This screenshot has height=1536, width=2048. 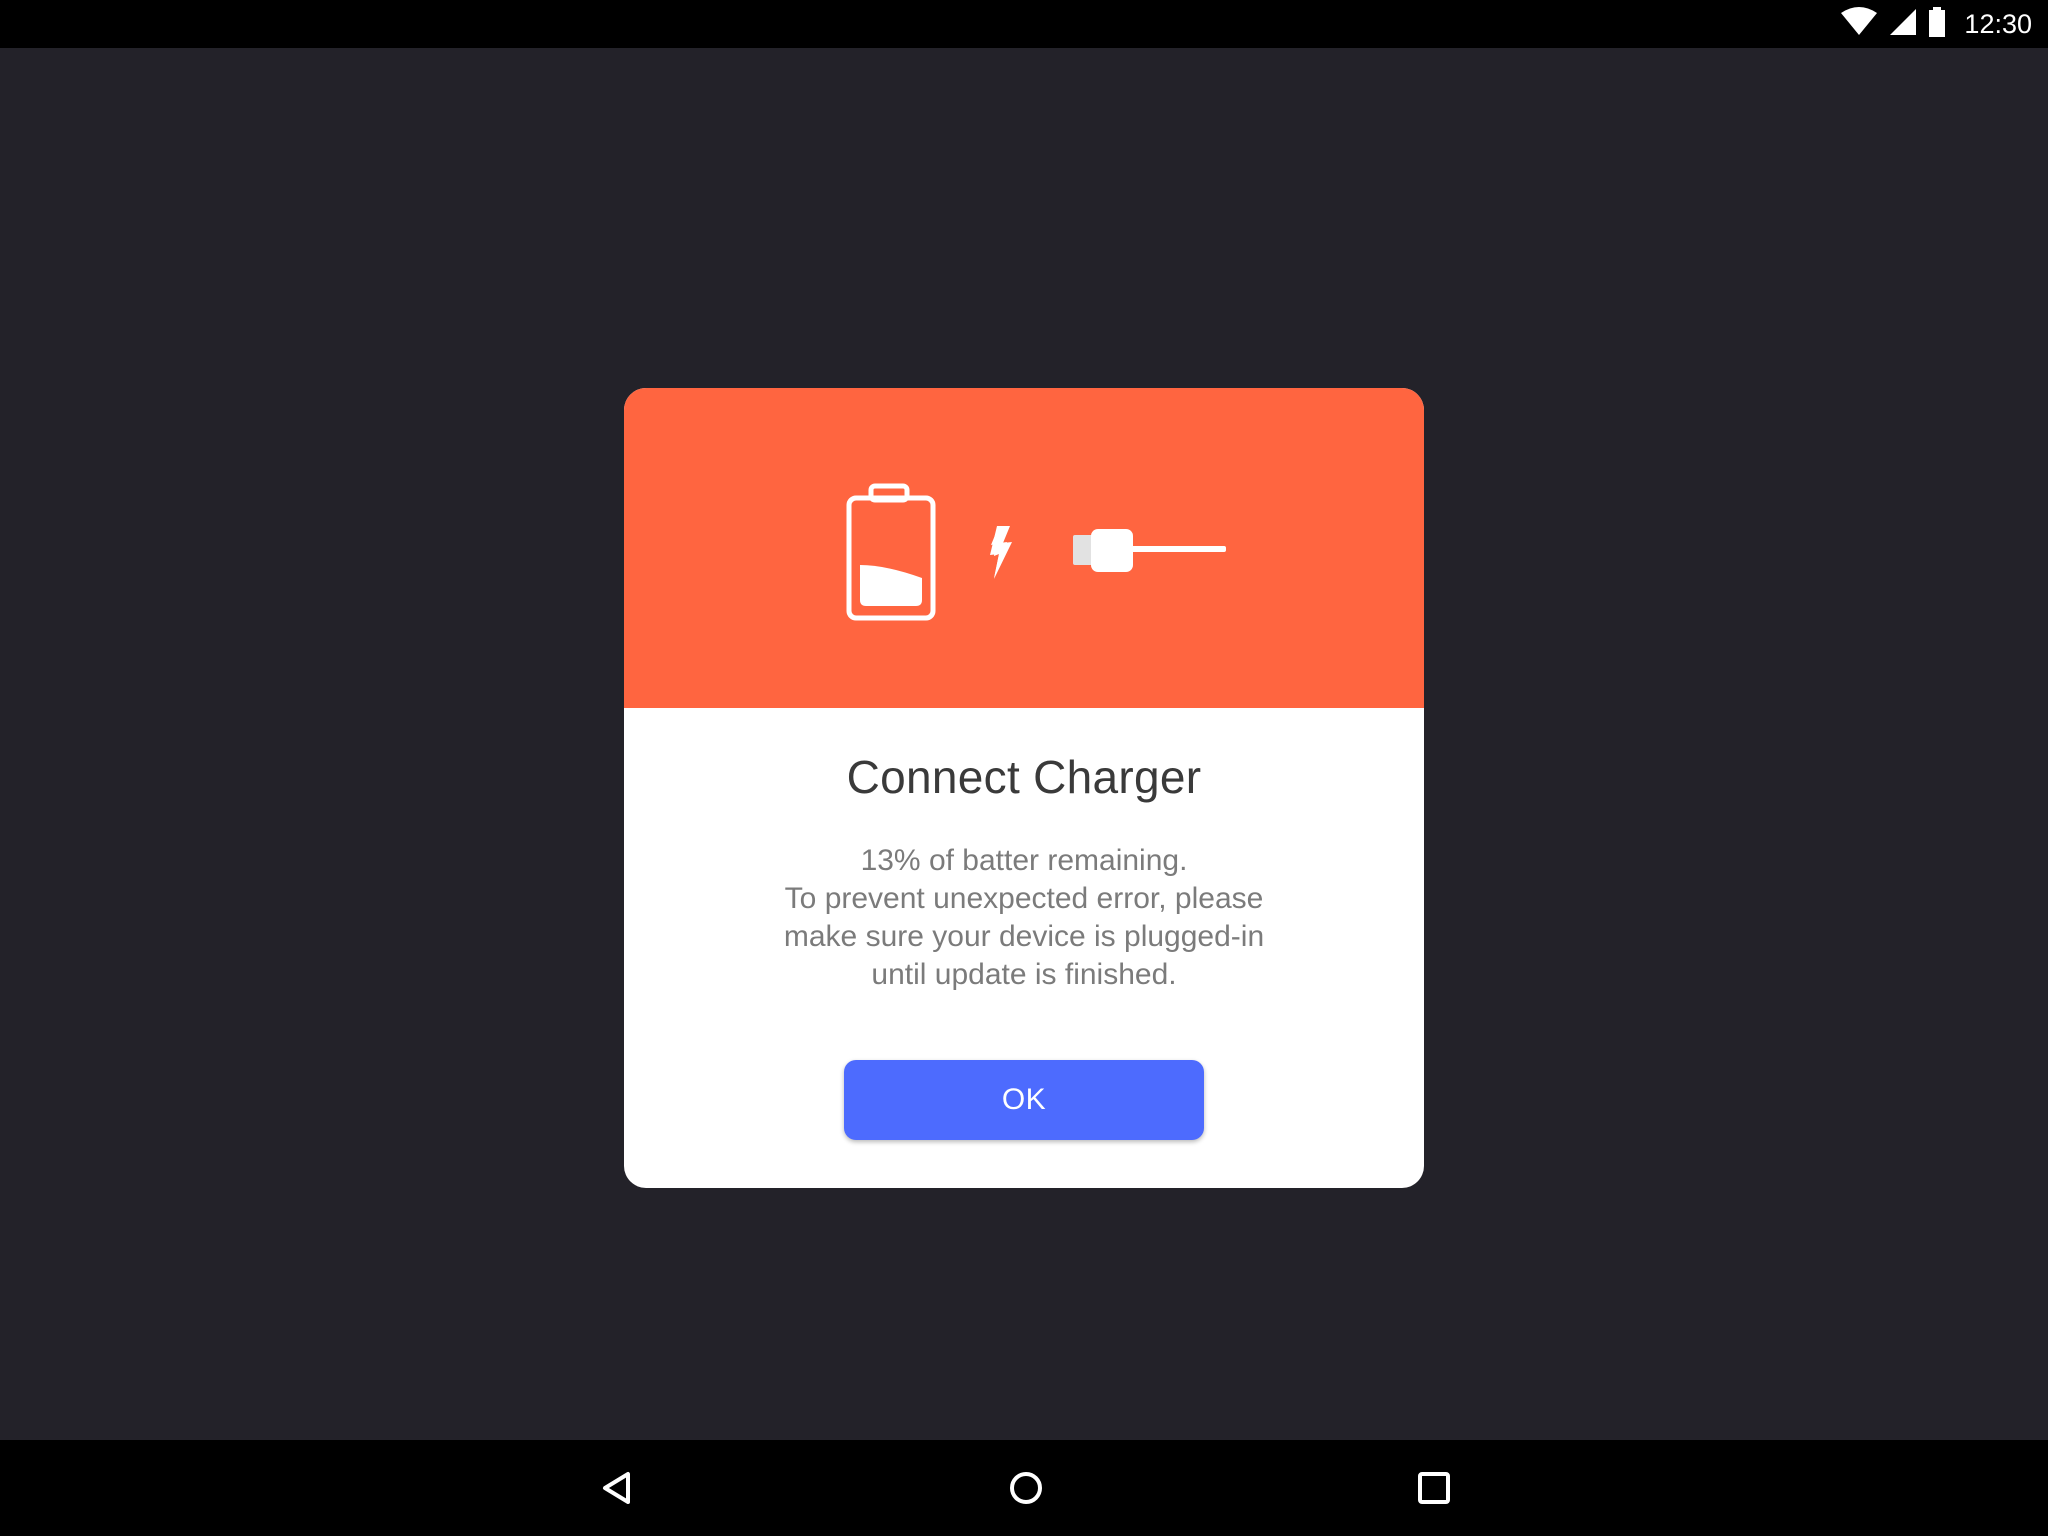 I want to click on message-line: make sure your device is plugged-in, so click(x=1024, y=936).